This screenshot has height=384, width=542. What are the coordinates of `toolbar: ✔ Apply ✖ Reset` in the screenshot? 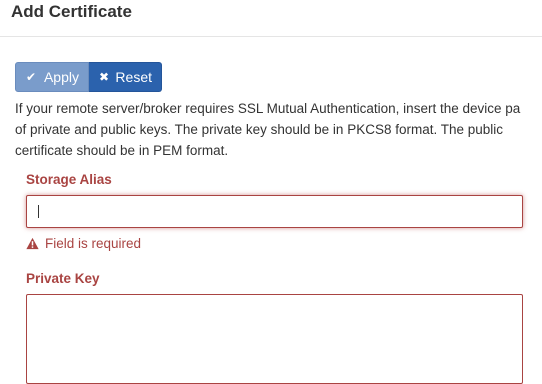 It's located at (88, 77).